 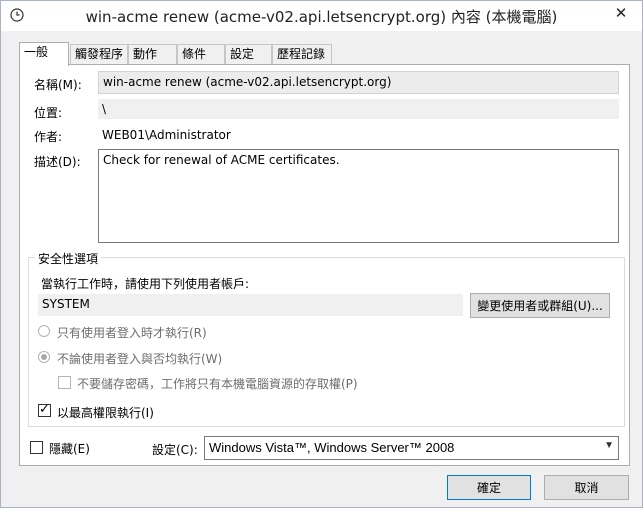 I want to click on highest-privileges-checkbox, so click(x=44, y=409).